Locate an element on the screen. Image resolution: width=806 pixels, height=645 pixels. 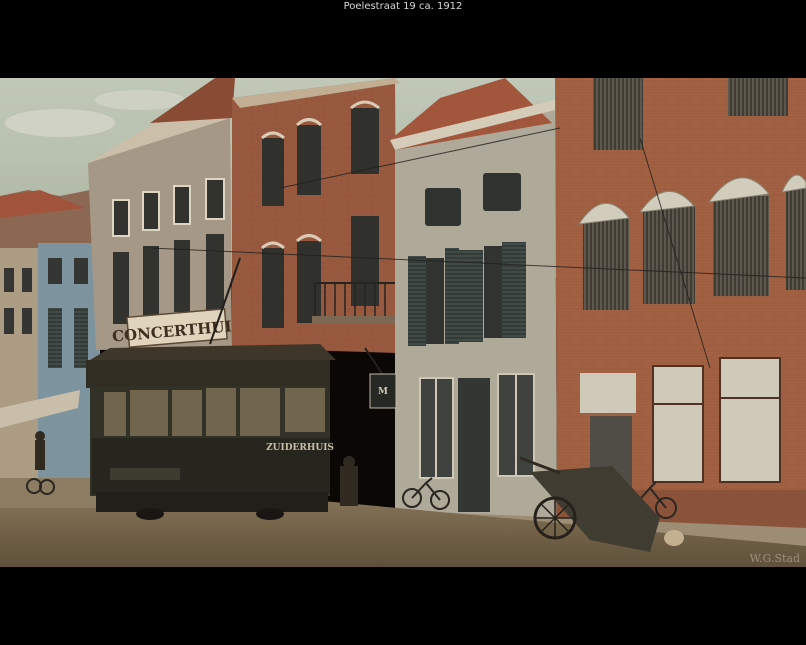
watermark: W.G.Stad is located at coordinates (775, 558).